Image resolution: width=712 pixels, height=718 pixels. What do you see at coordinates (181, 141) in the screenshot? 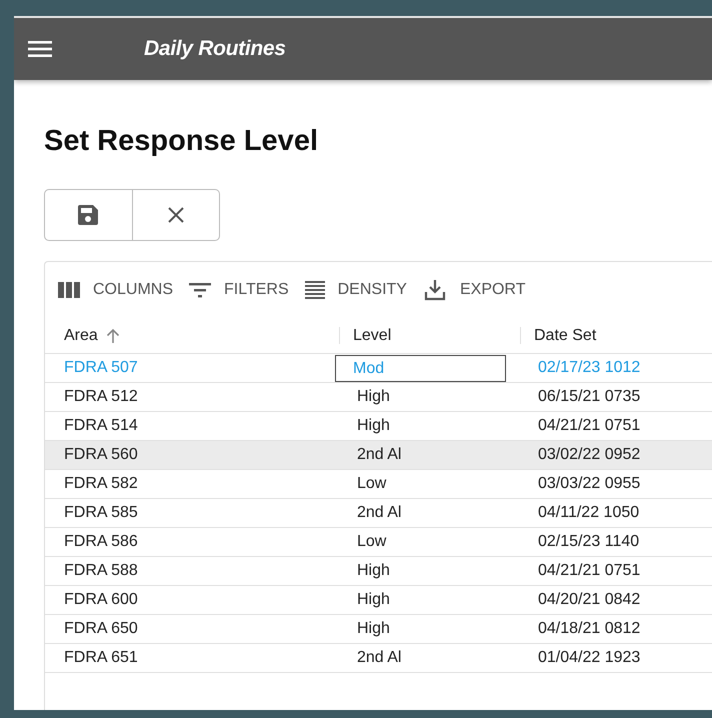
I see `page-title: Set Response Level` at bounding box center [181, 141].